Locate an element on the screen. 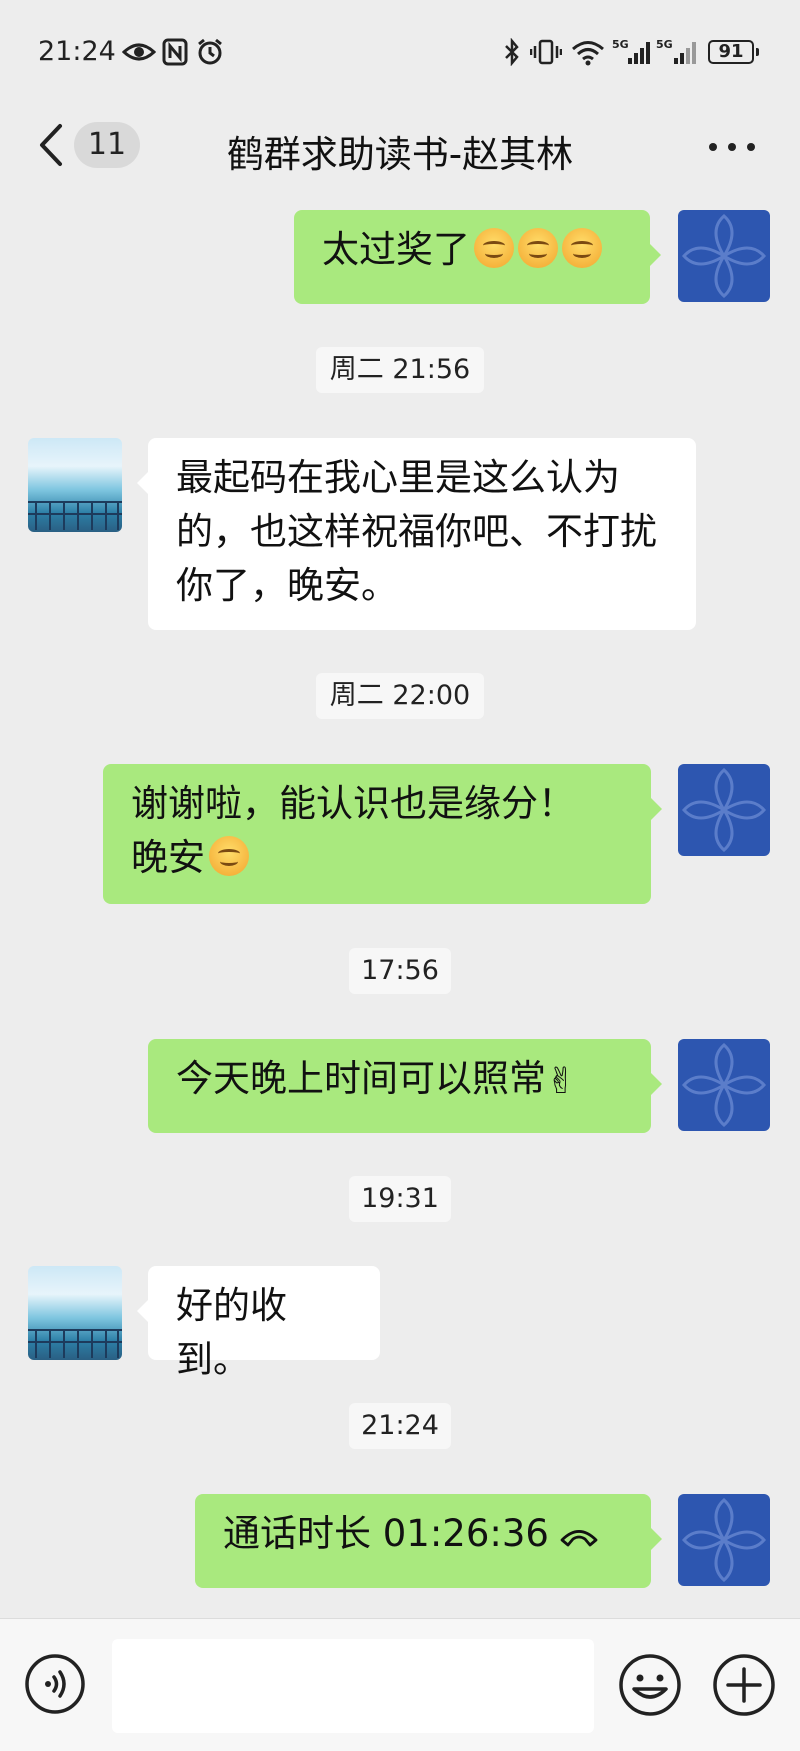 The width and height of the screenshot is (800, 1751). bluetooth-icon is located at coordinates (512, 52).